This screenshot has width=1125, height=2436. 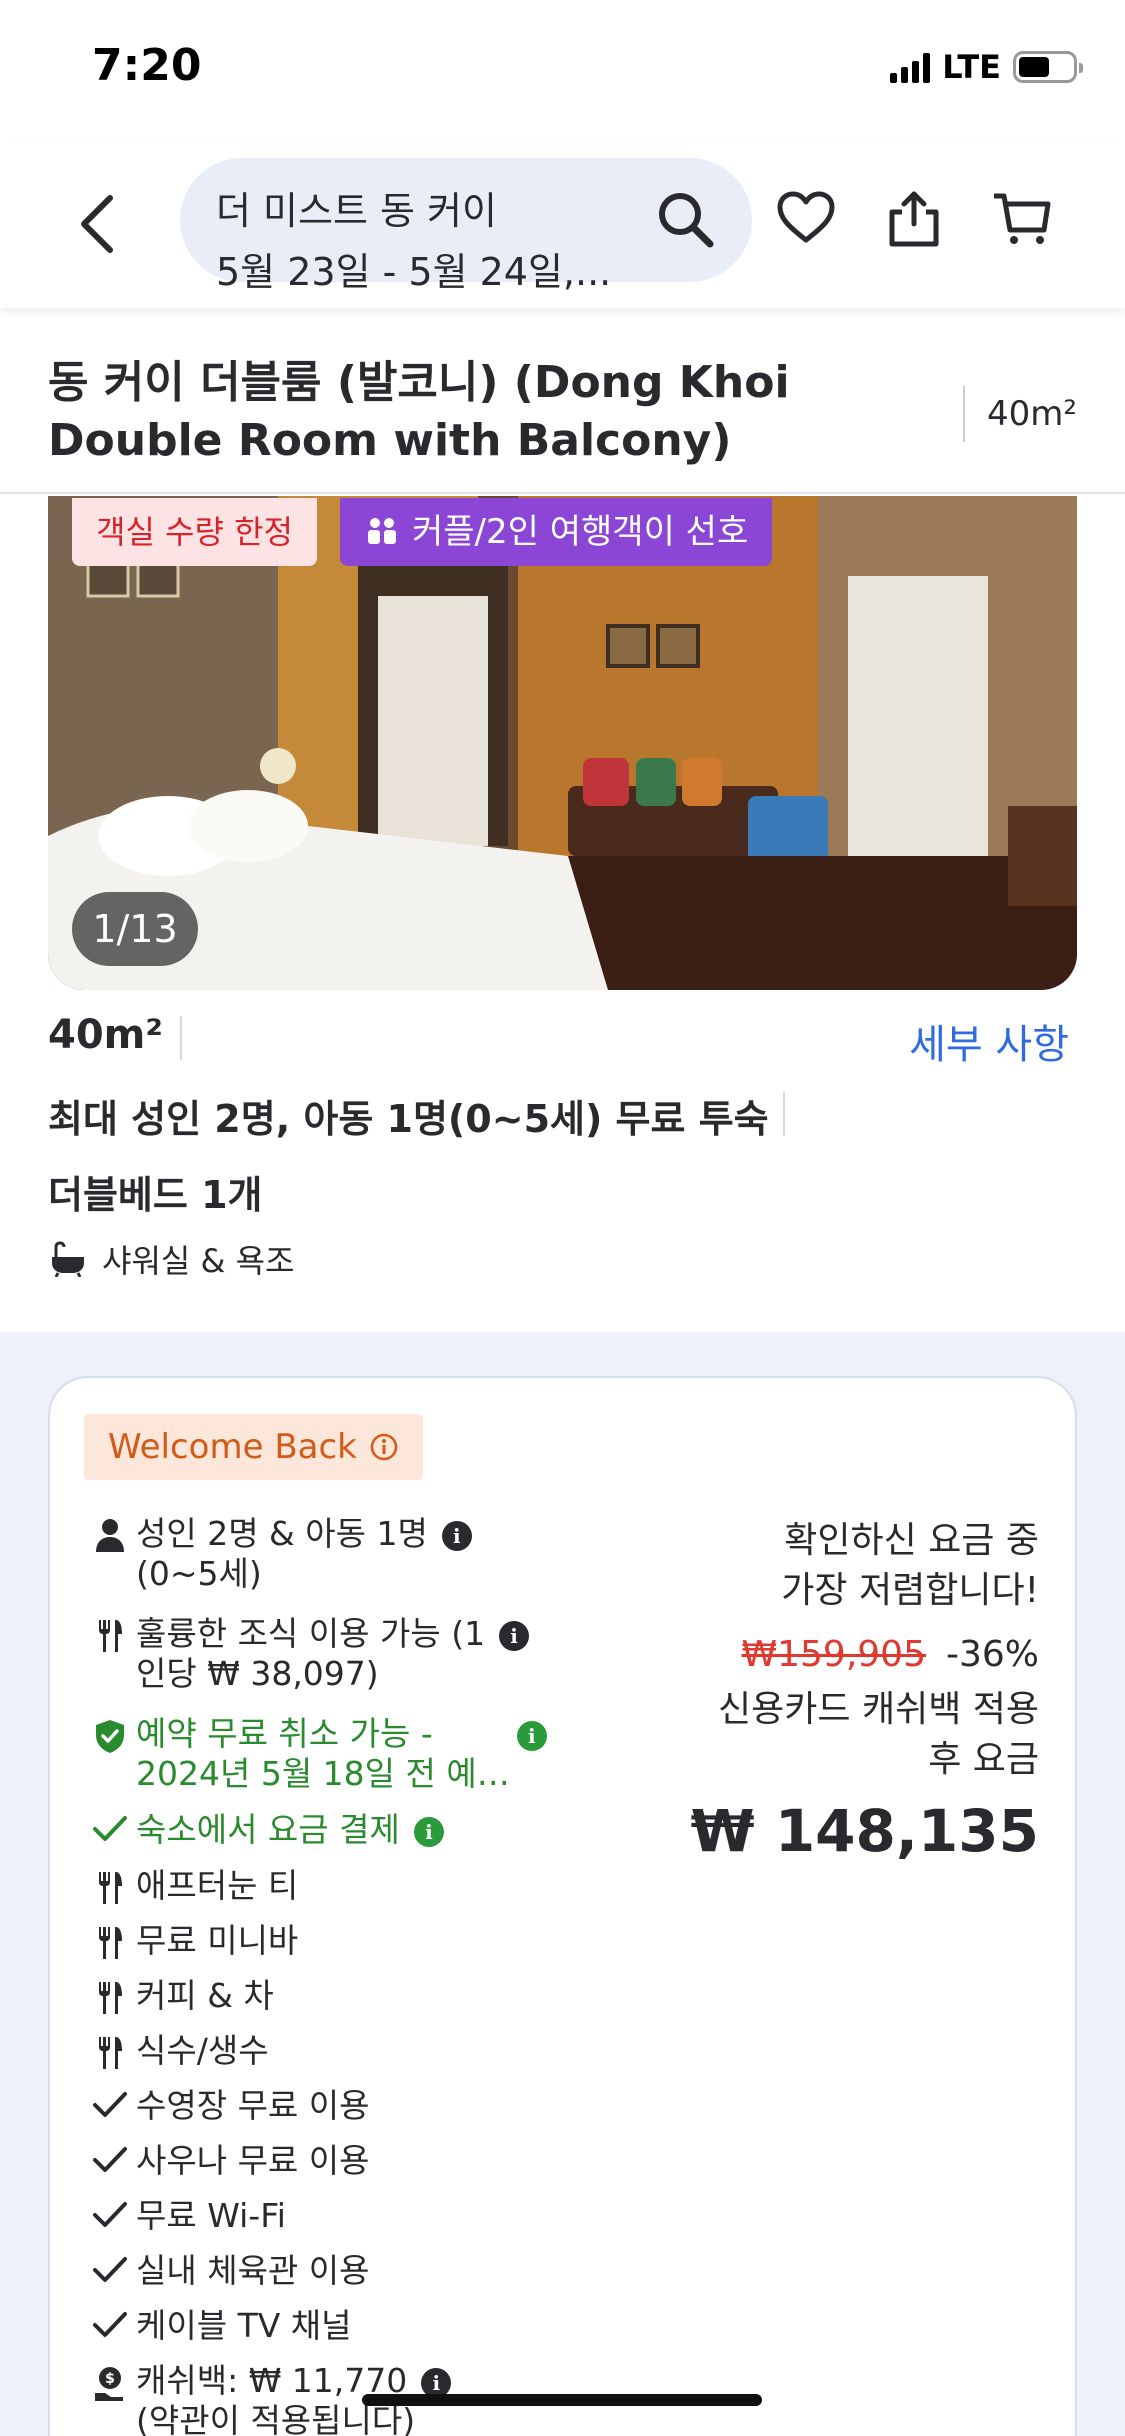 I want to click on perk-text: 식수/생수, so click(x=202, y=2050).